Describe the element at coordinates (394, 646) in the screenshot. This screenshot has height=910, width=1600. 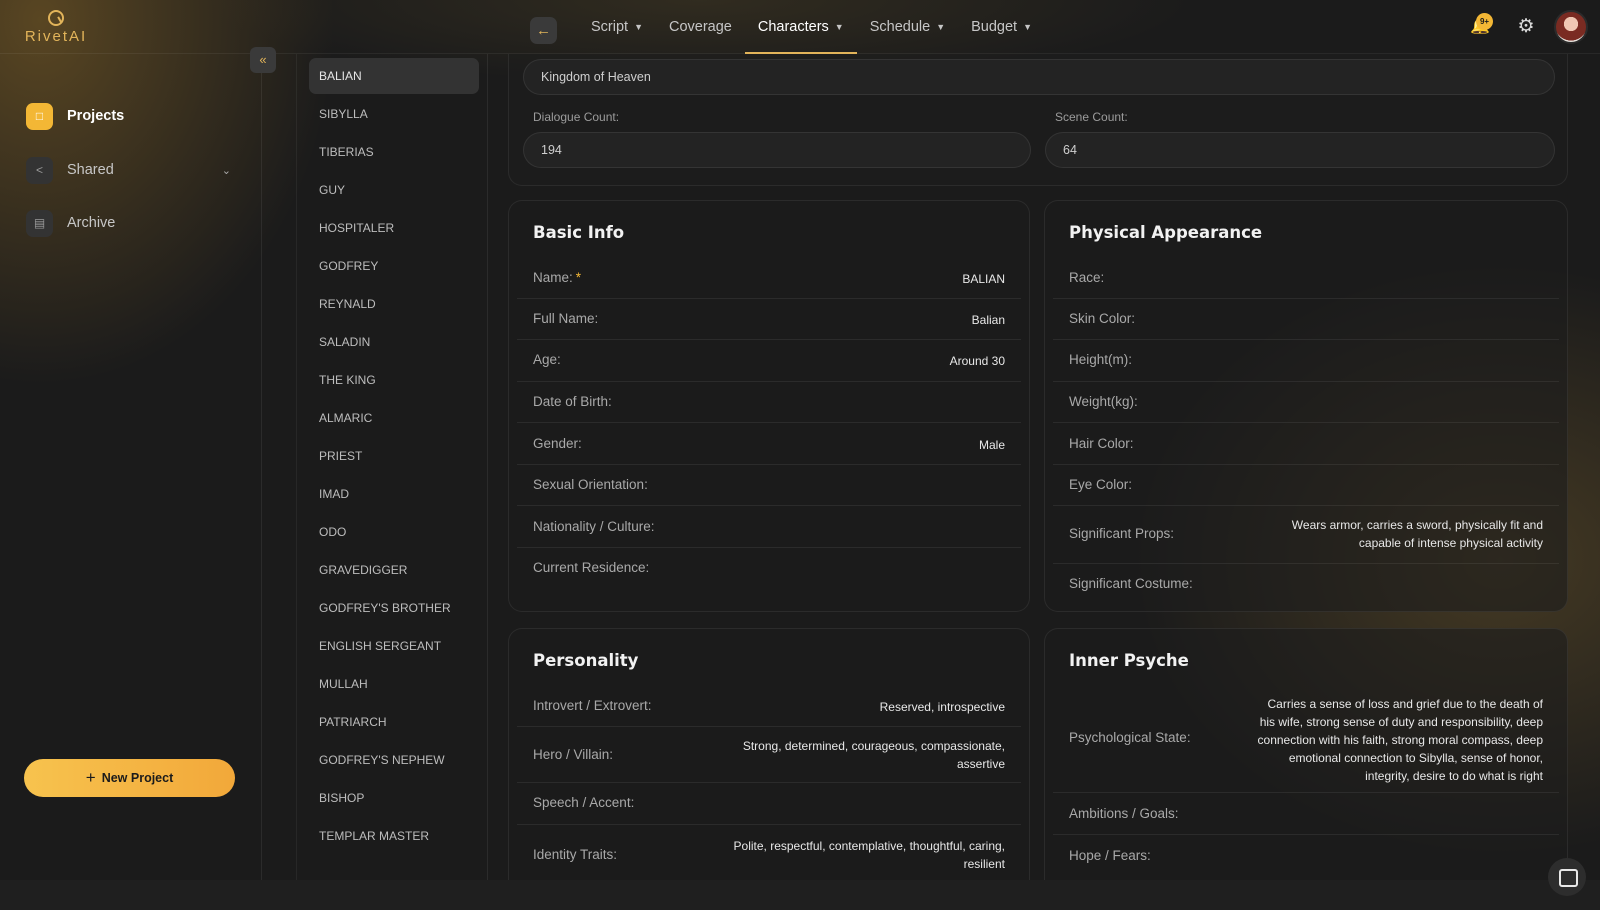
I see `character-item: ENGLISH SERGEANT` at that location.